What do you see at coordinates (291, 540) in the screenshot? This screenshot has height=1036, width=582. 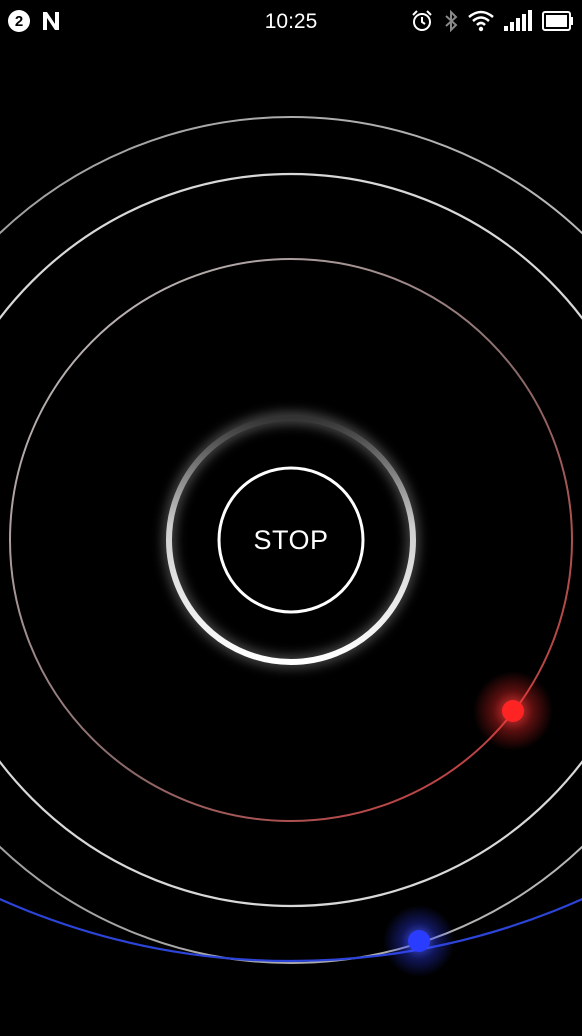 I see `stop-button: STOP` at bounding box center [291, 540].